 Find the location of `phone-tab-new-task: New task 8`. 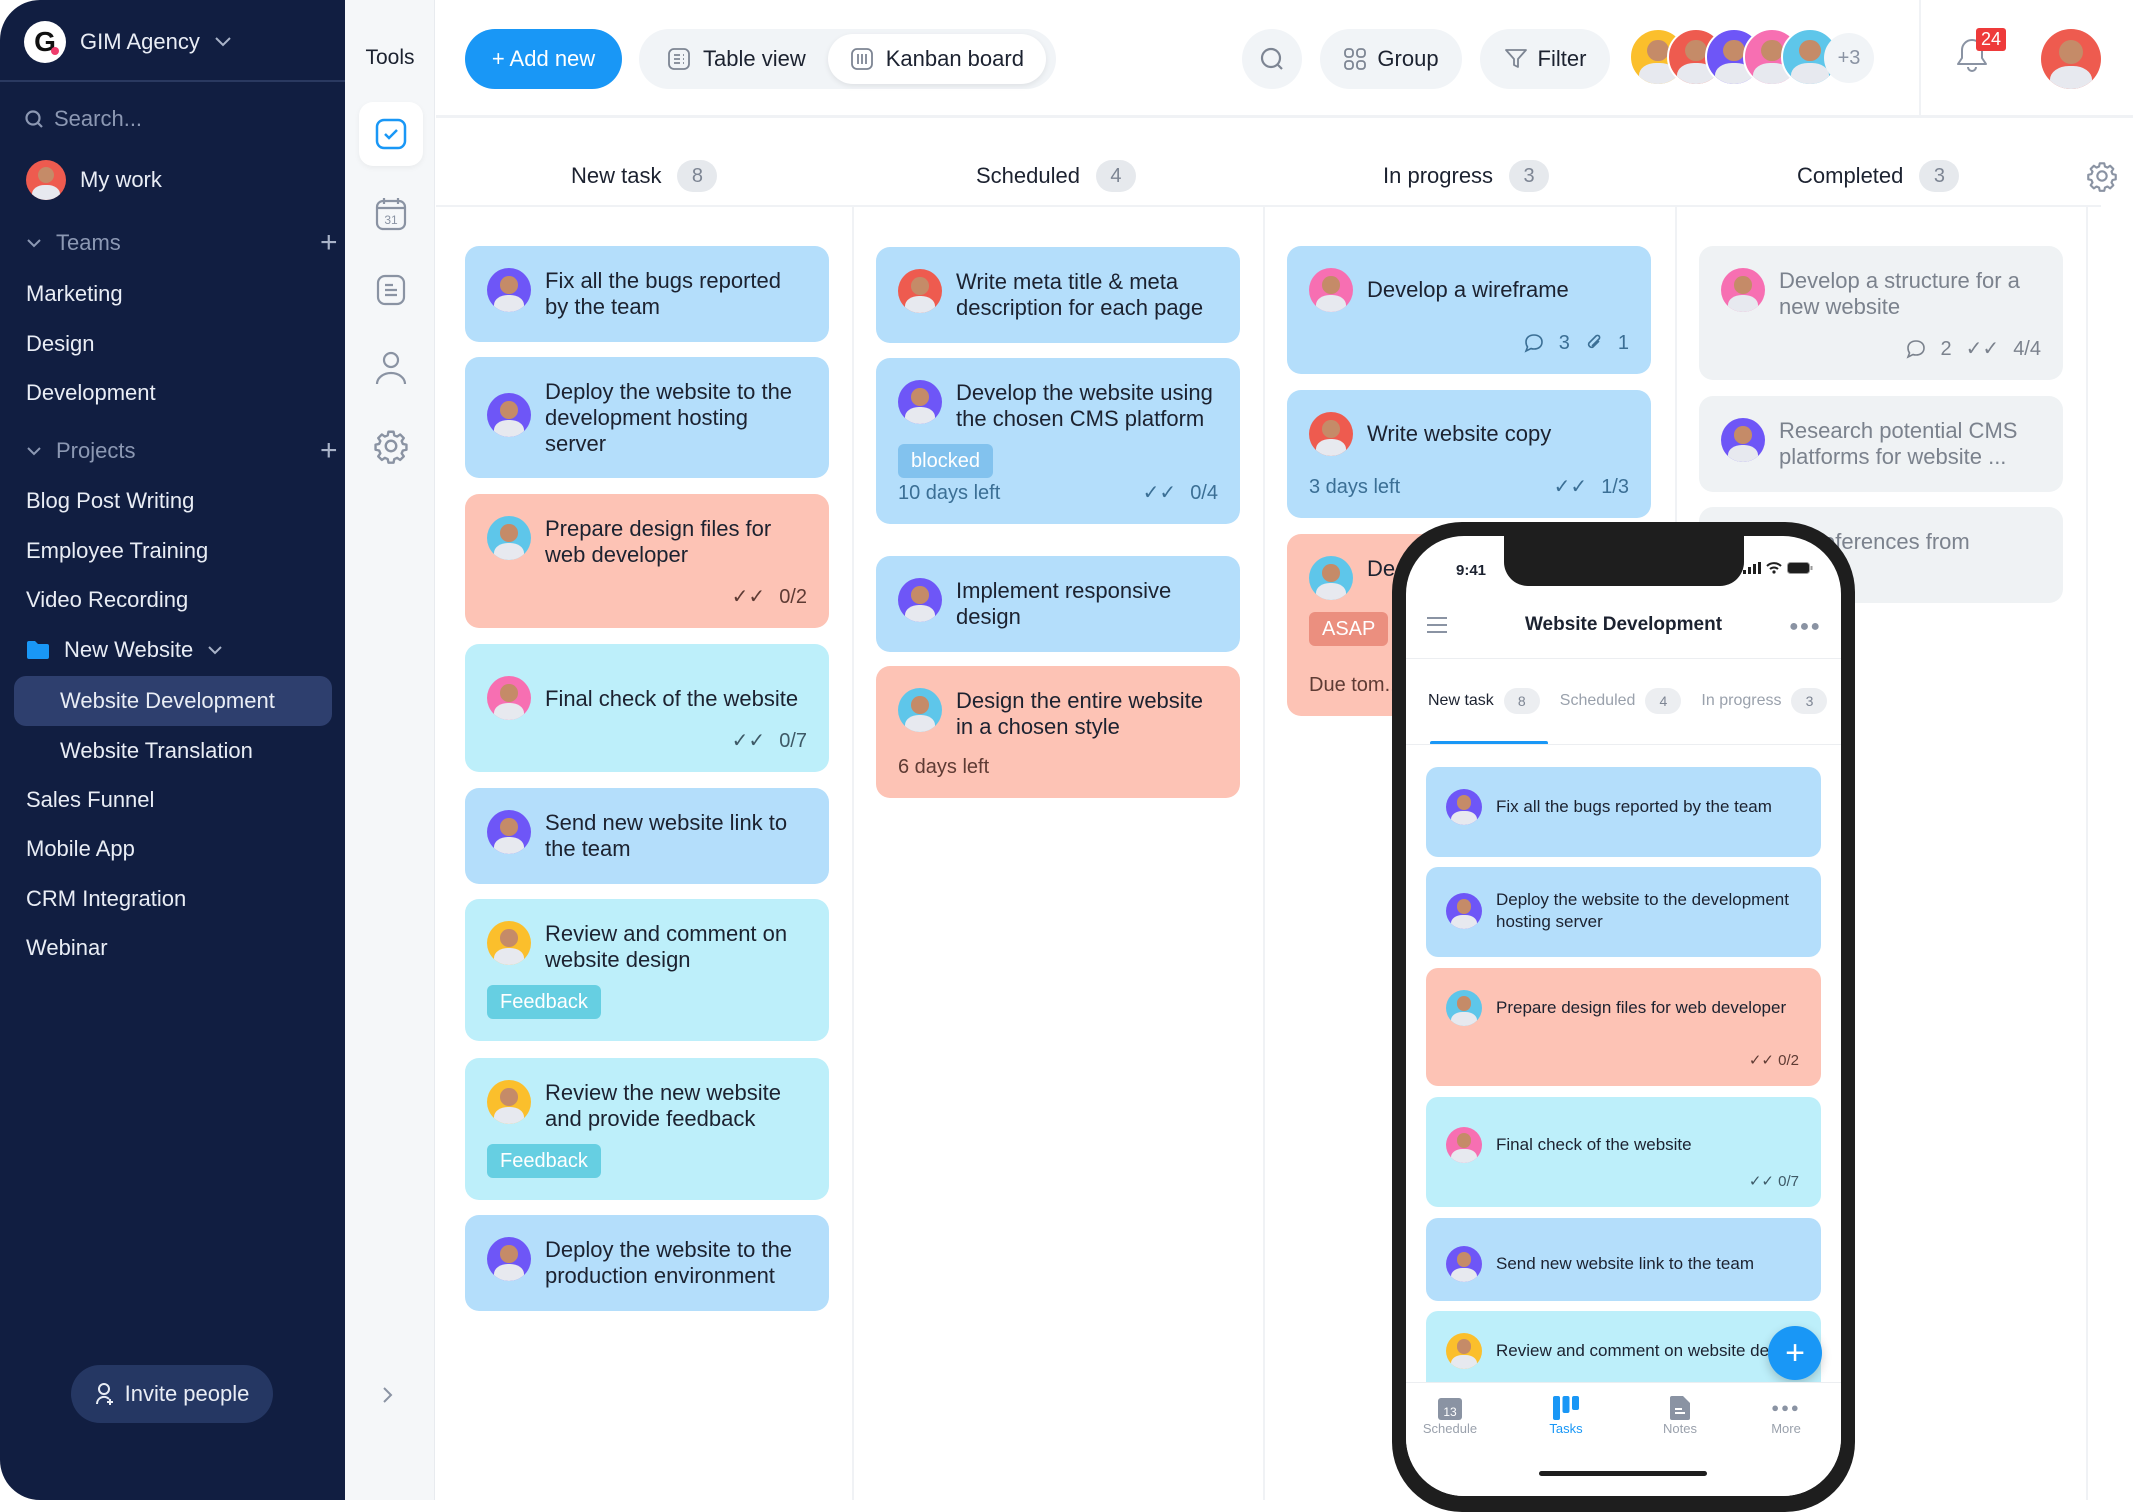

phone-tab-new-task: New task 8 is located at coordinates (1484, 701).